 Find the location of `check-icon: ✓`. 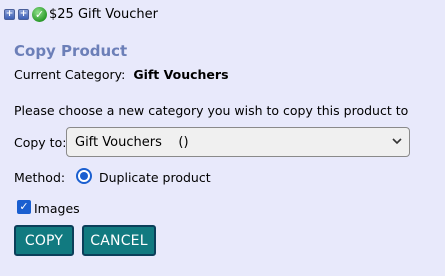

check-icon: ✓ is located at coordinates (39, 14).